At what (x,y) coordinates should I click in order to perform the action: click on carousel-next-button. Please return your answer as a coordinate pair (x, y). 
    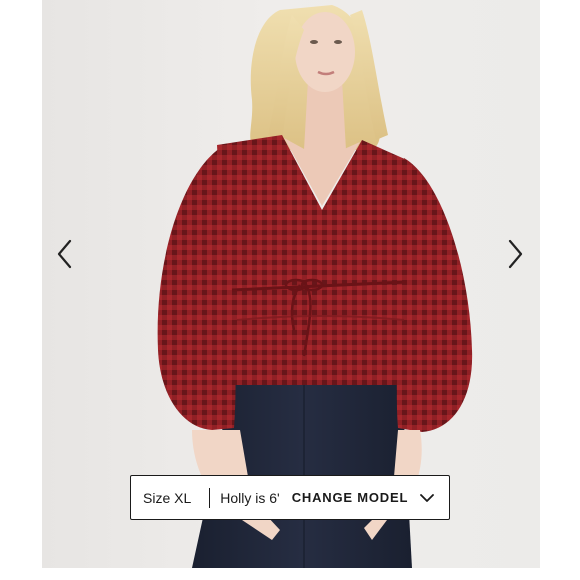
    Looking at the image, I should click on (515, 254).